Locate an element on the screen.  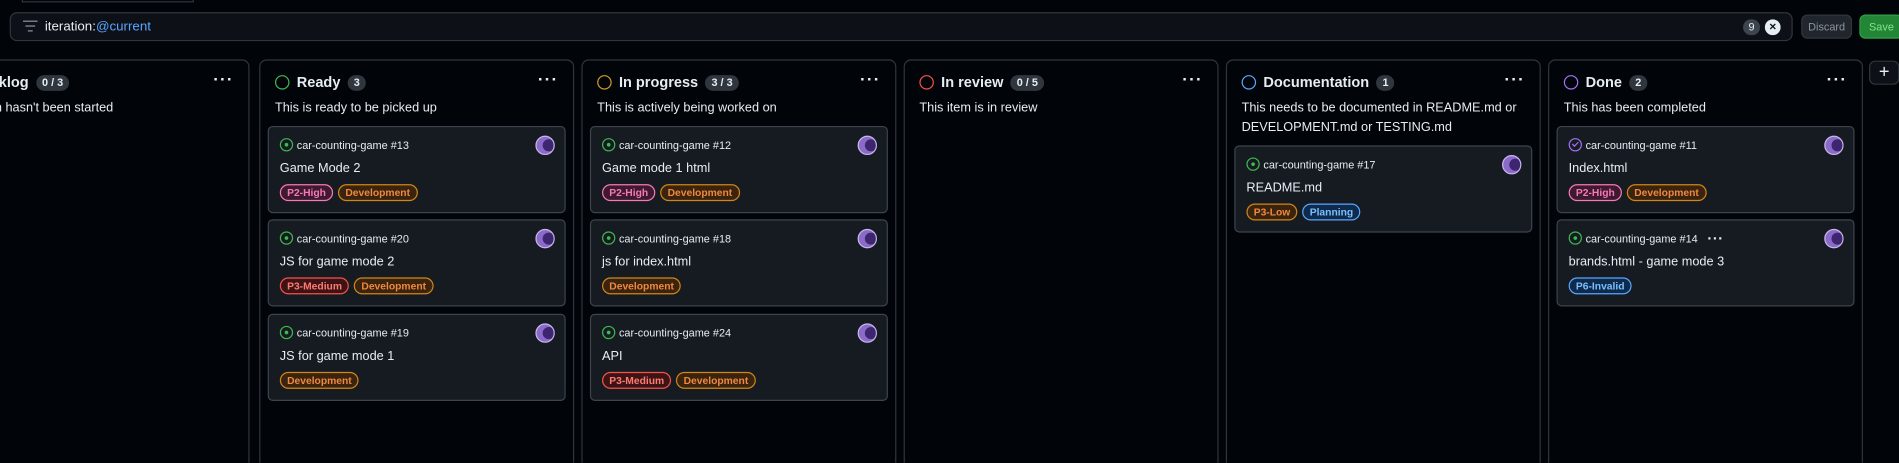
card-title: API is located at coordinates (612, 356).